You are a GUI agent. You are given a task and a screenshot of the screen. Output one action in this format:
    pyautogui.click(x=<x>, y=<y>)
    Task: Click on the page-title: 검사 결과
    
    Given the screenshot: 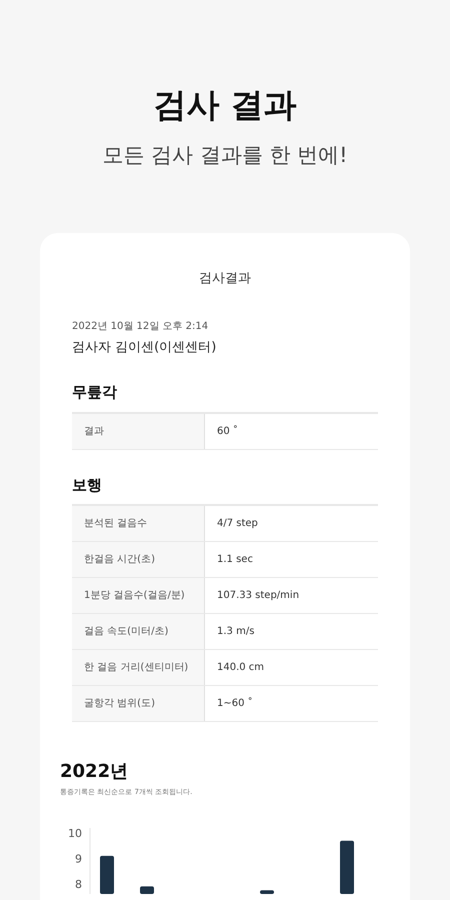 What is the action you would take?
    pyautogui.click(x=225, y=105)
    